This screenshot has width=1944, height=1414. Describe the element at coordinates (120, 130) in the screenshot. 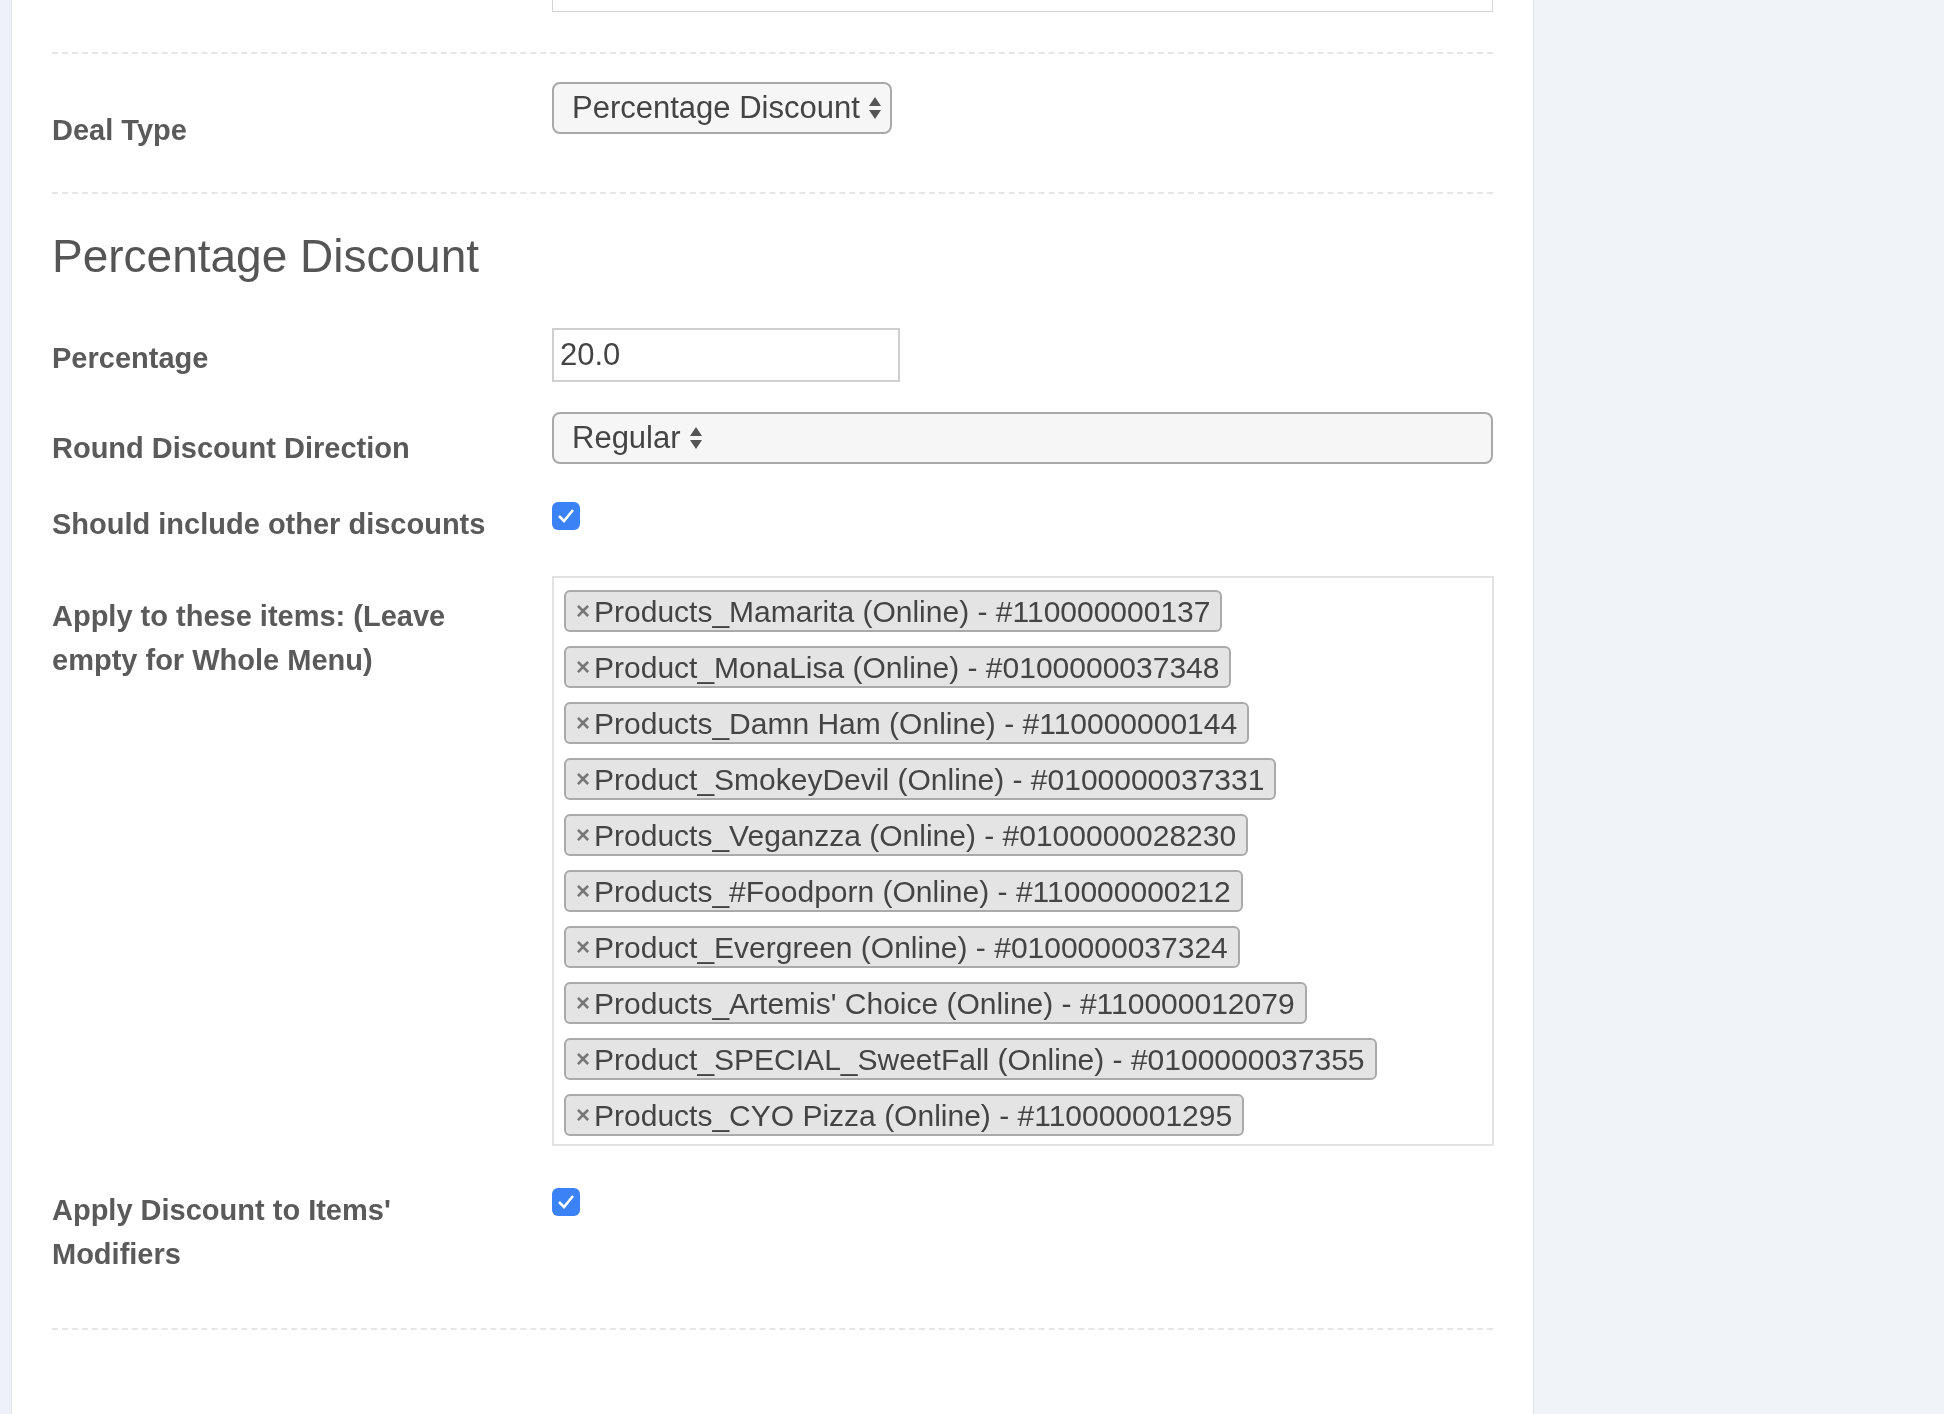

I see `field-label: Deal Type` at that location.